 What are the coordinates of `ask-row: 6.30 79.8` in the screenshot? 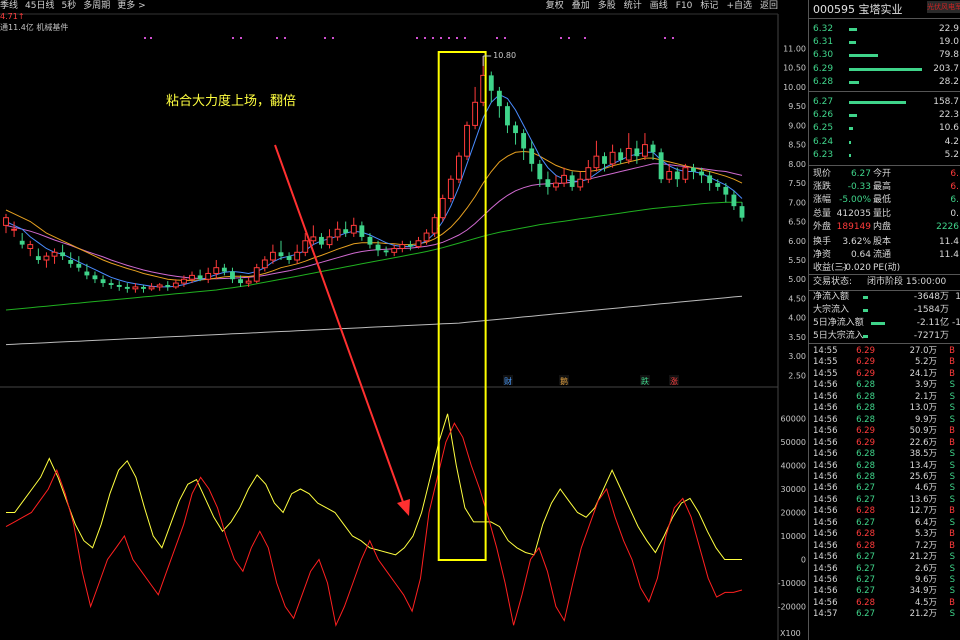 It's located at (884, 55).